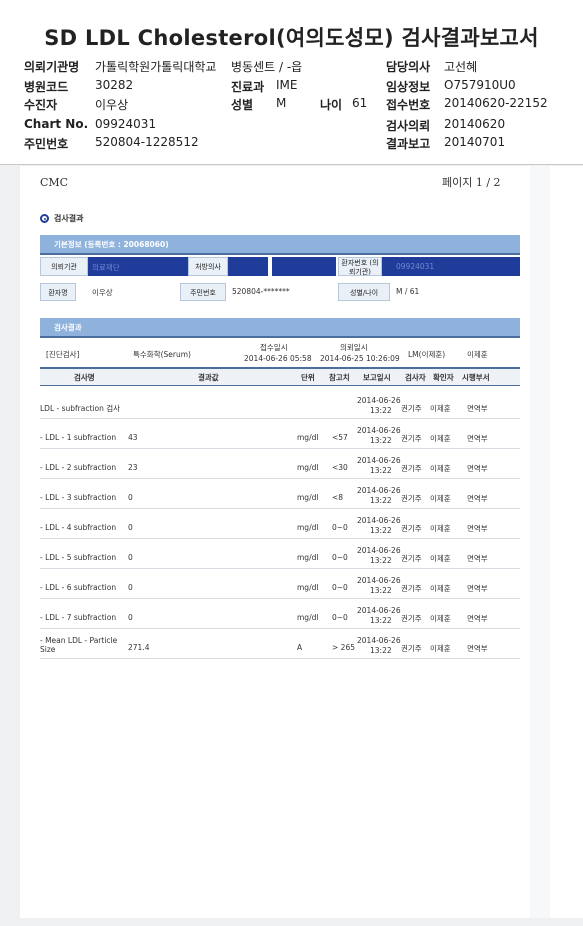 This screenshot has height=926, width=583. Describe the element at coordinates (79, 645) in the screenshot. I see `cell-test-name: - Mean LDL - Particle Size` at that location.